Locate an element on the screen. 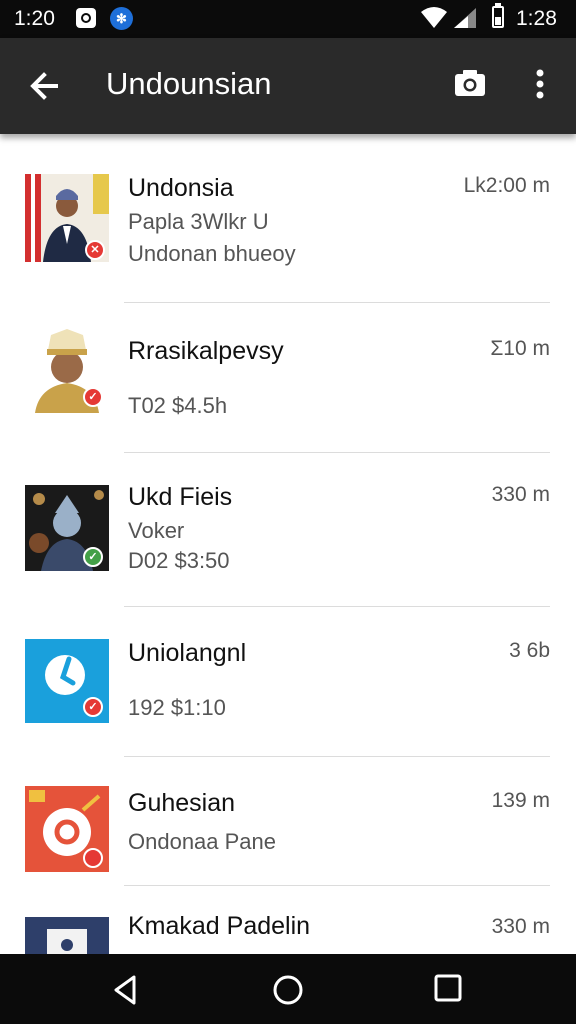 Image resolution: width=576 pixels, height=1024 pixels. nav-home-icon is located at coordinates (288, 988).